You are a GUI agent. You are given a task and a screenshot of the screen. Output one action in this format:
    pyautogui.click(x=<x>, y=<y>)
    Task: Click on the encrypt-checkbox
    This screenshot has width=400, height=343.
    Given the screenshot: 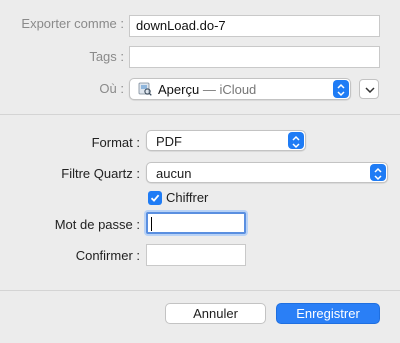 What is the action you would take?
    pyautogui.click(x=155, y=198)
    